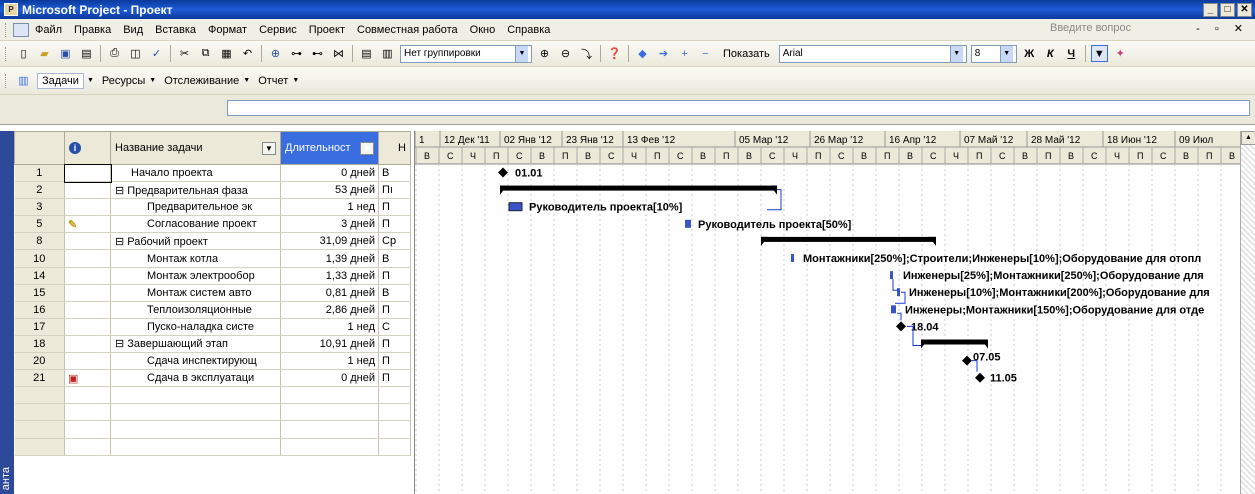 This screenshot has width=1255, height=494. Describe the element at coordinates (614, 53) in the screenshot. I see `help-icon: ❓` at that location.